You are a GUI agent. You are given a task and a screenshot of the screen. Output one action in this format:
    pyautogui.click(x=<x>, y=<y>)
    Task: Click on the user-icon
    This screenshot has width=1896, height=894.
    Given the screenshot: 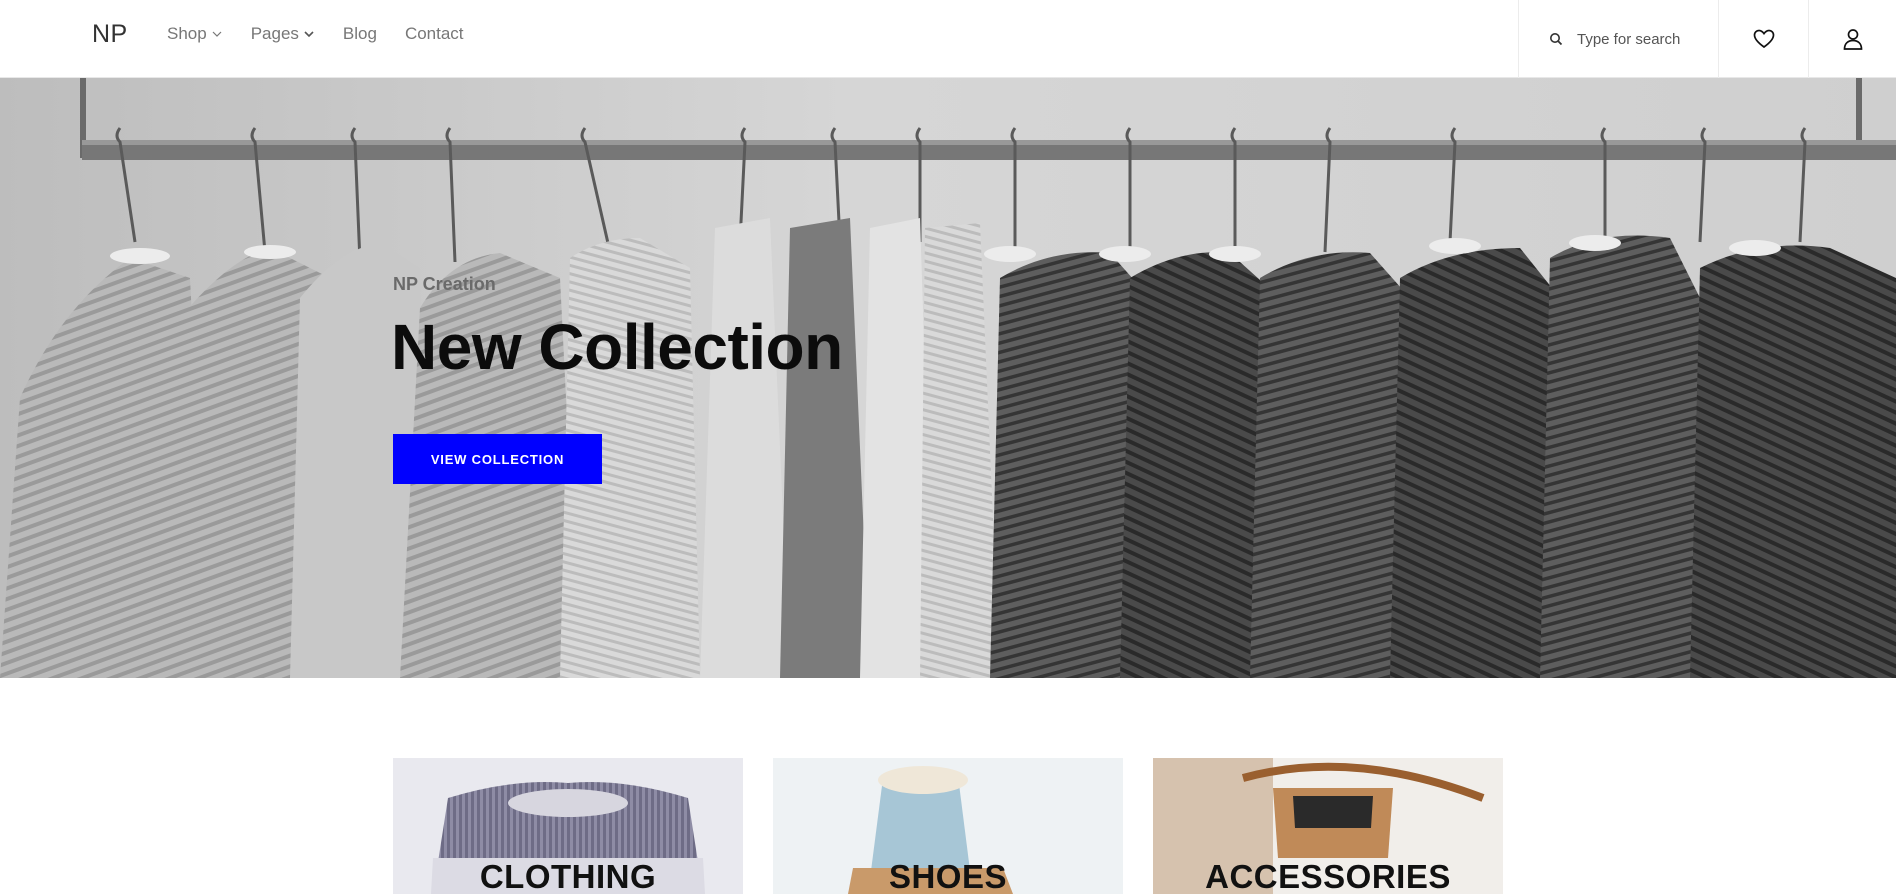 What is the action you would take?
    pyautogui.click(x=1852, y=39)
    